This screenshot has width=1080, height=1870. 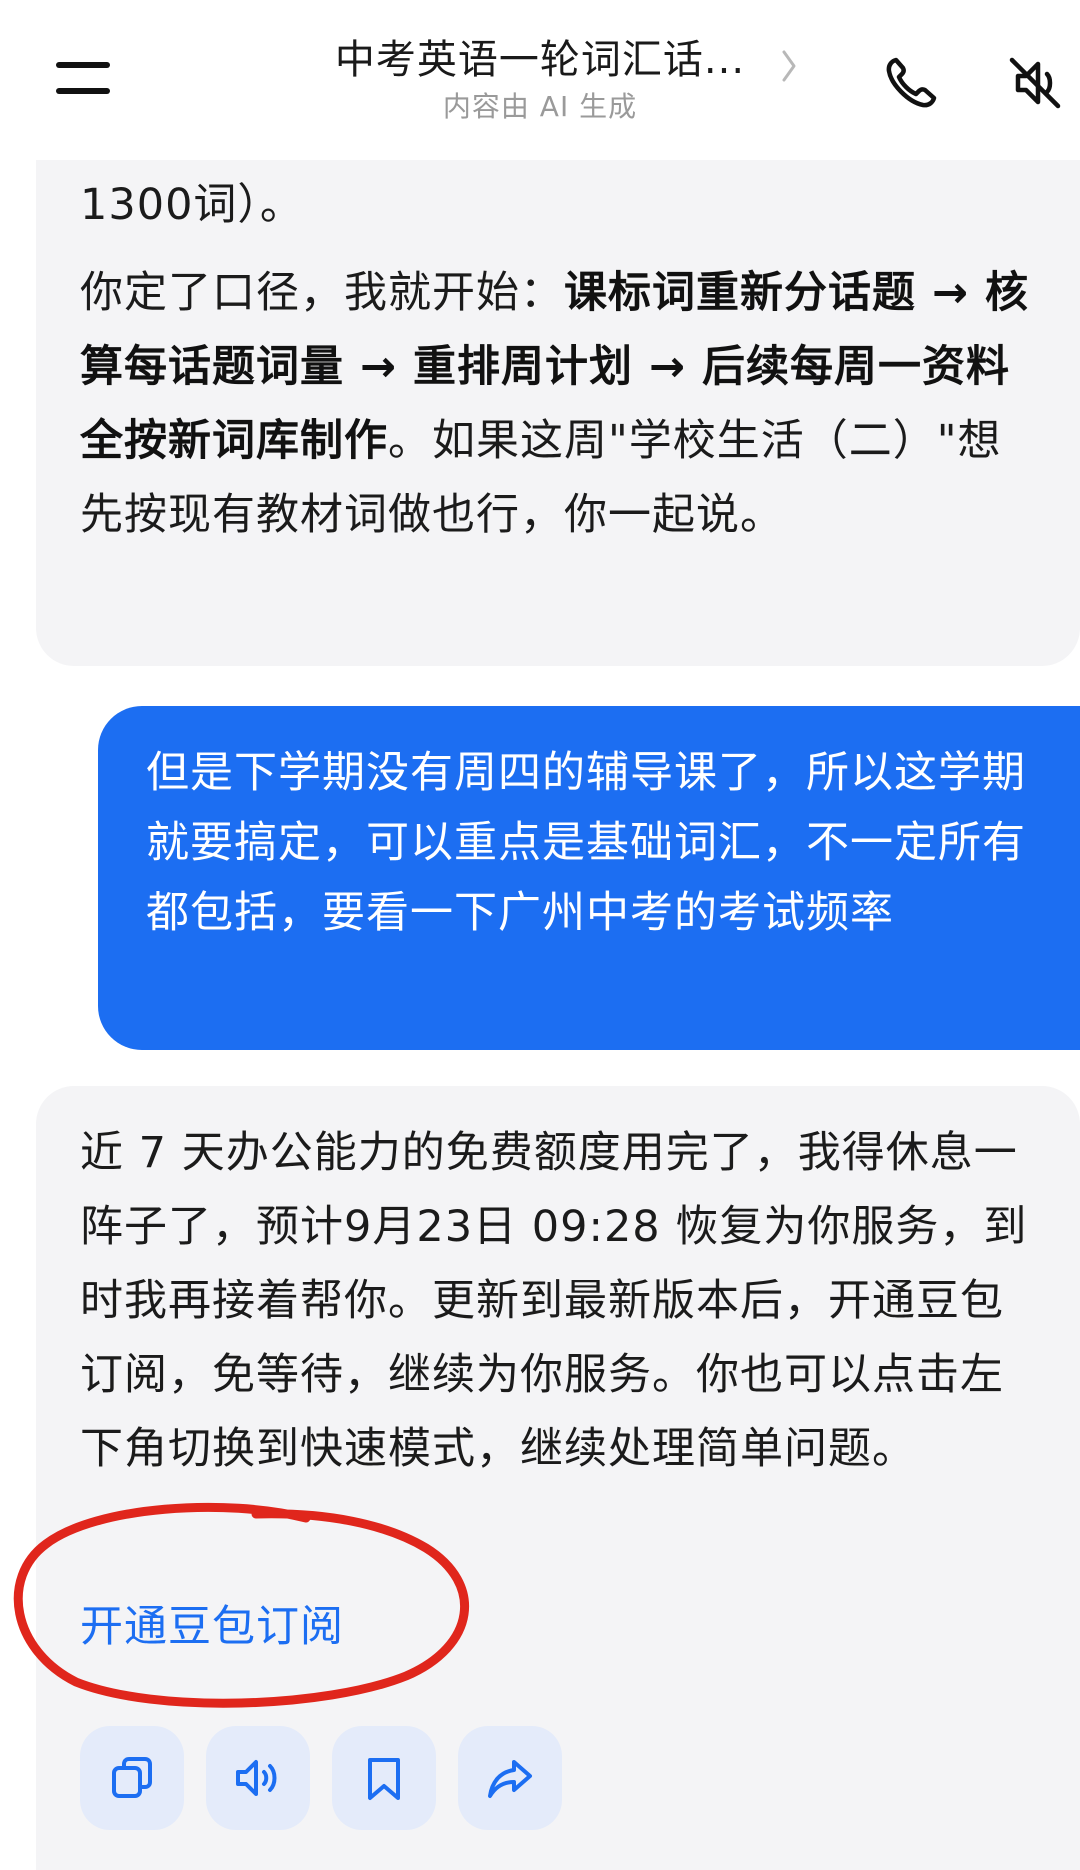 I want to click on ai-message-line: 1300词）。, so click(x=192, y=205).